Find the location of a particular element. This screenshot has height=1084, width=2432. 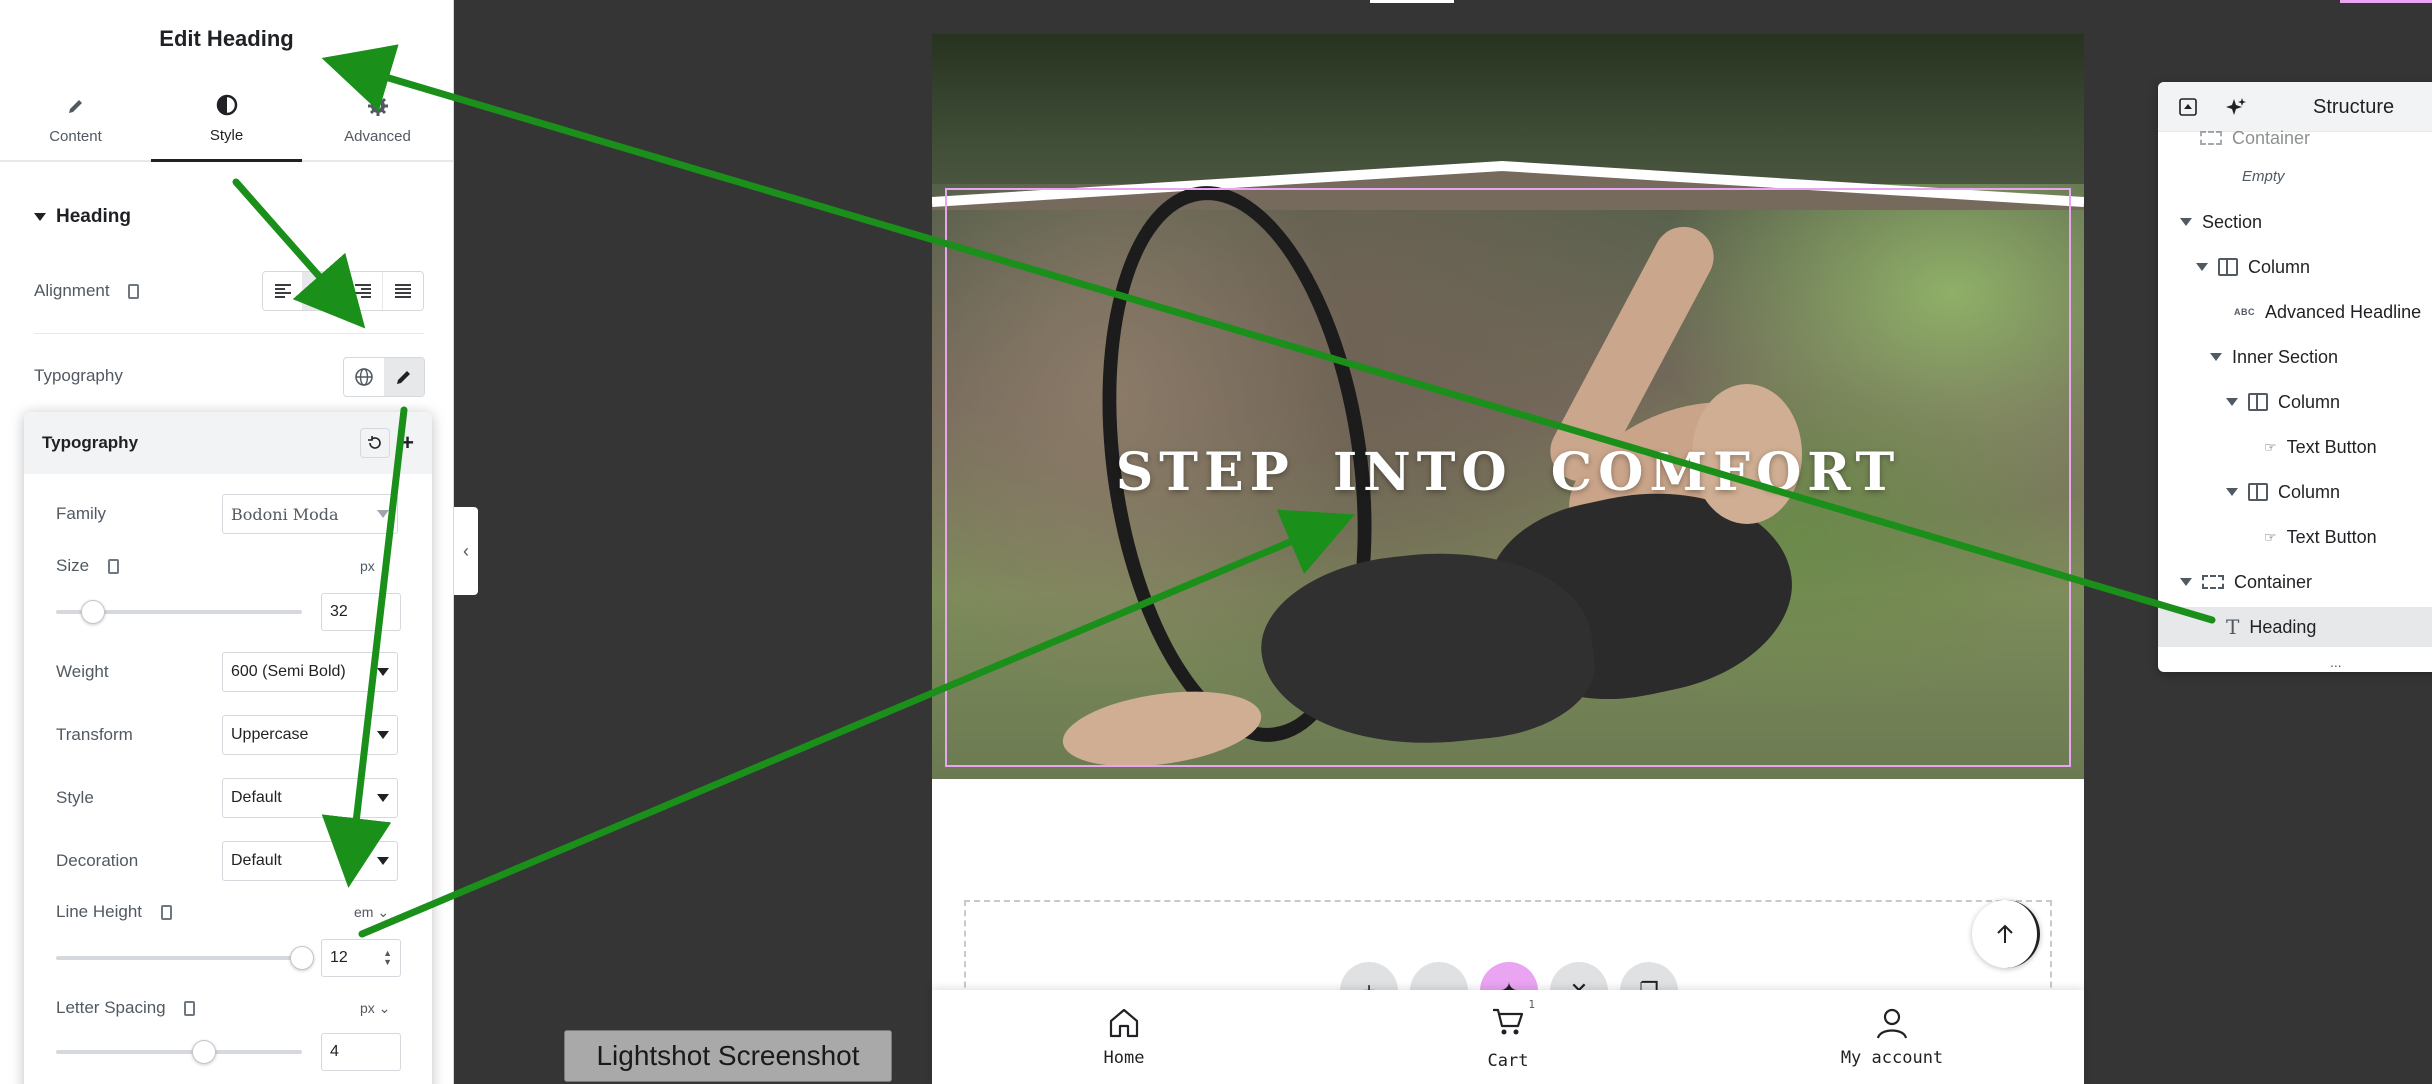

align-right-button is located at coordinates (363, 291).